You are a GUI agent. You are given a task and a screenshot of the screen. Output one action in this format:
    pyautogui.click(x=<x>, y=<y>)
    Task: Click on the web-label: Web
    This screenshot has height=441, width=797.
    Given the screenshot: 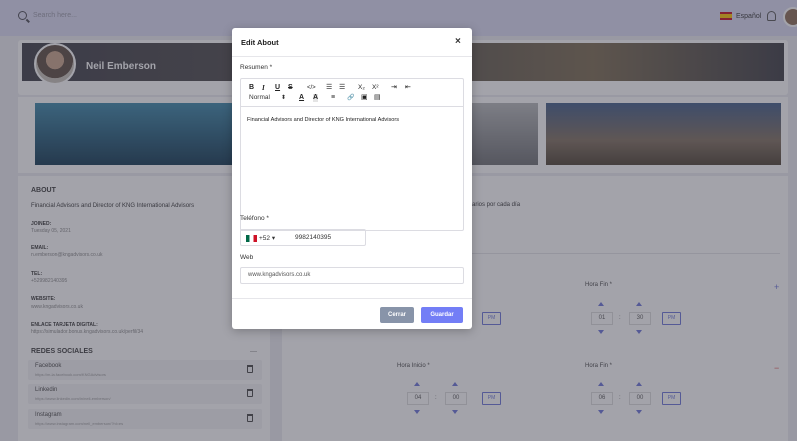 What is the action you would take?
    pyautogui.click(x=247, y=257)
    